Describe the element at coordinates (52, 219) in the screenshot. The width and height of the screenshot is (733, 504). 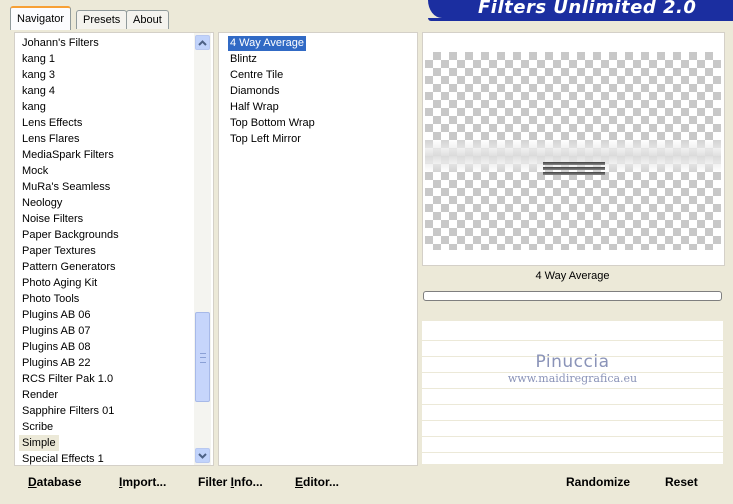
I see `category-item: Noise Filters` at that location.